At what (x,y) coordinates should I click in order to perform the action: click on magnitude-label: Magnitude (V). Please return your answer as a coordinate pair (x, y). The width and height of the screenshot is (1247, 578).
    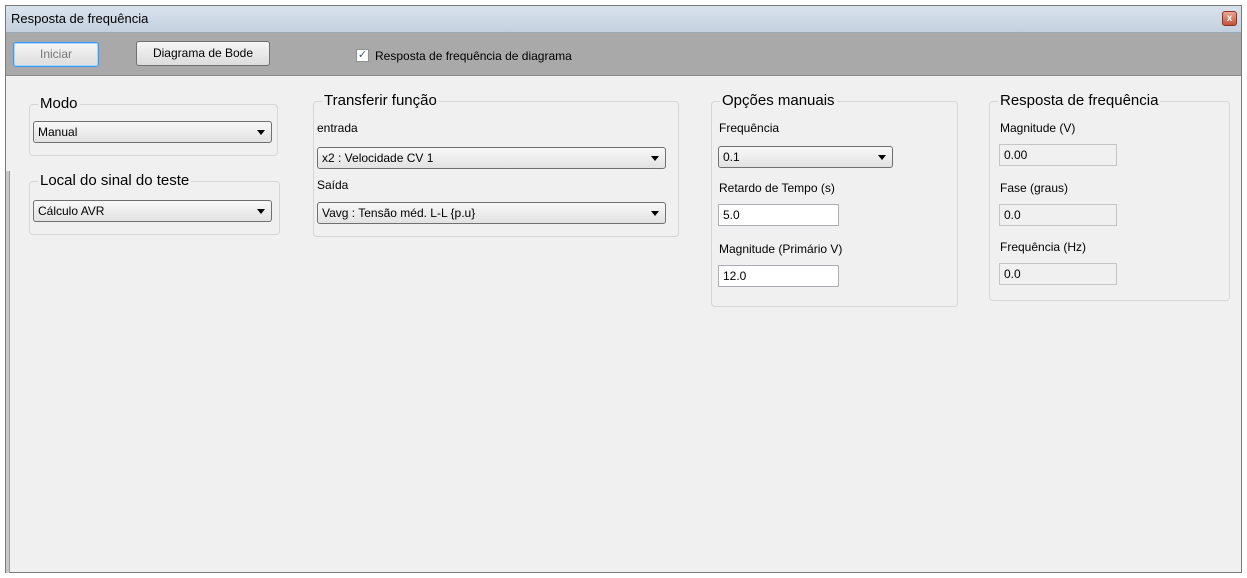
    Looking at the image, I should click on (1038, 128).